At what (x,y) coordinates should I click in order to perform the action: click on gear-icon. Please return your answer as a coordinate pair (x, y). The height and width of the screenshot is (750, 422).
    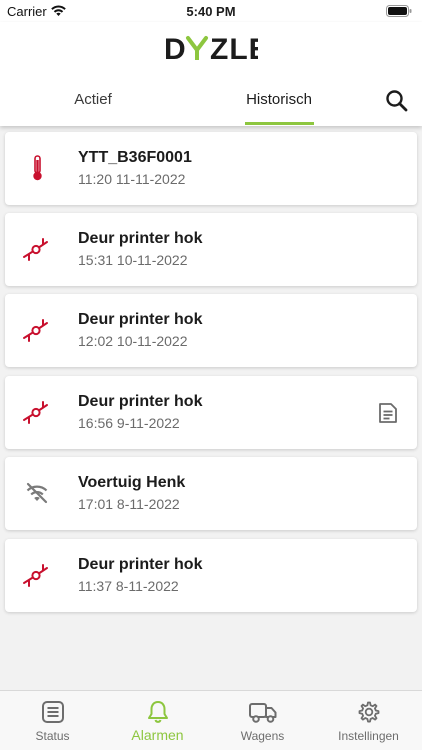
    Looking at the image, I should click on (369, 712).